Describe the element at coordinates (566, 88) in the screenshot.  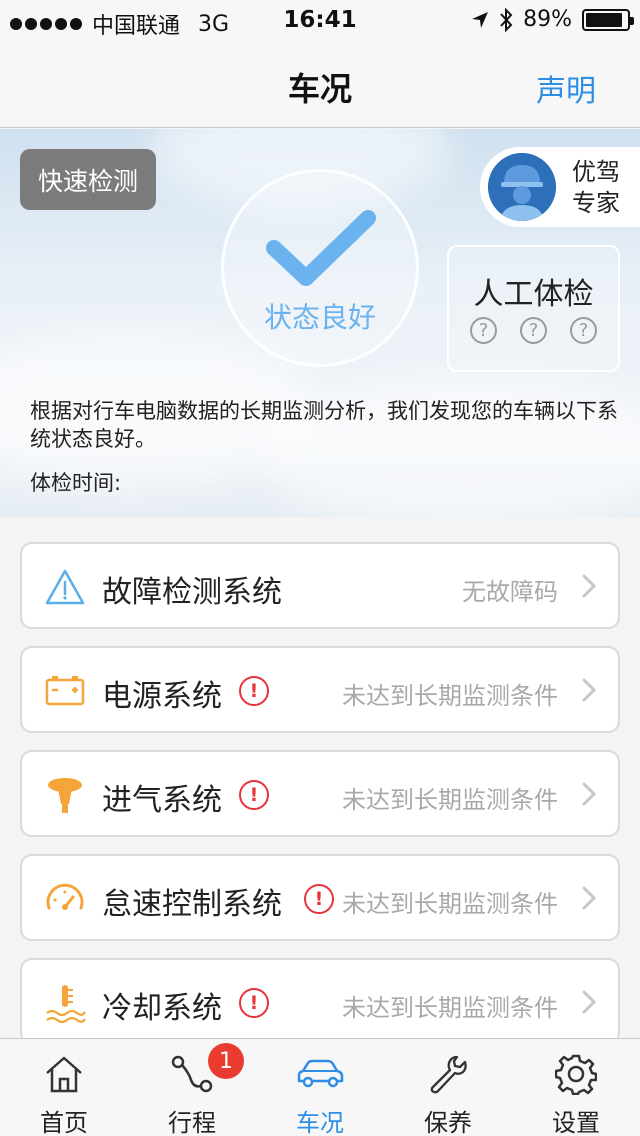
I see `statement-button: 声明` at that location.